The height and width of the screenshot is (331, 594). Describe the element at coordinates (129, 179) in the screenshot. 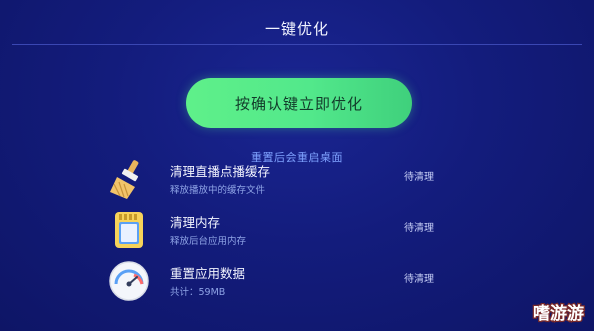

I see `broom-icon` at that location.